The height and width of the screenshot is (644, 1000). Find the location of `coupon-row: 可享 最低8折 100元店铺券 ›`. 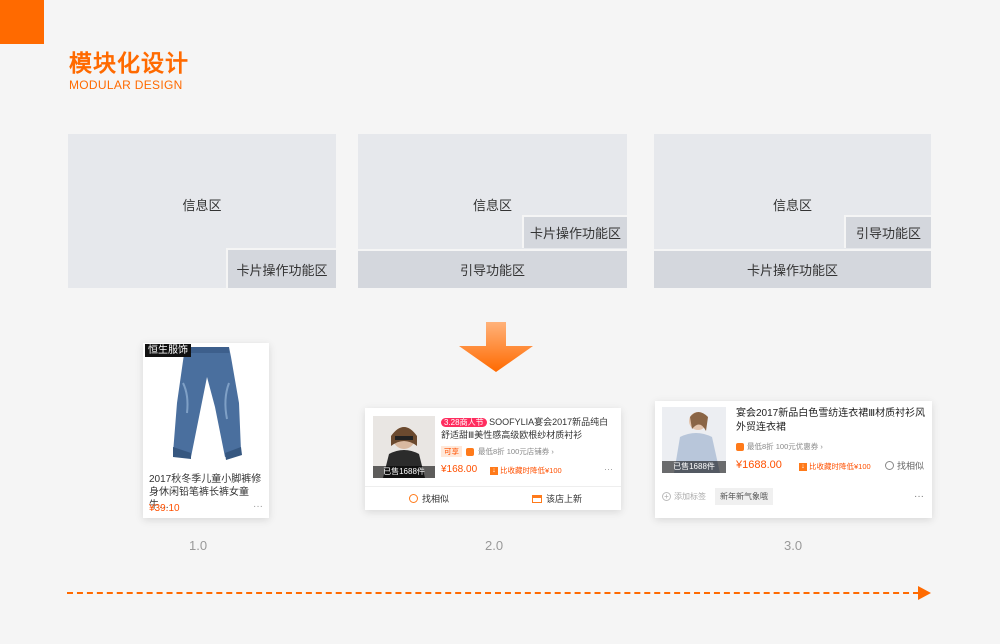

coupon-row: 可享 最低8折 100元店铺券 › is located at coordinates (497, 451).